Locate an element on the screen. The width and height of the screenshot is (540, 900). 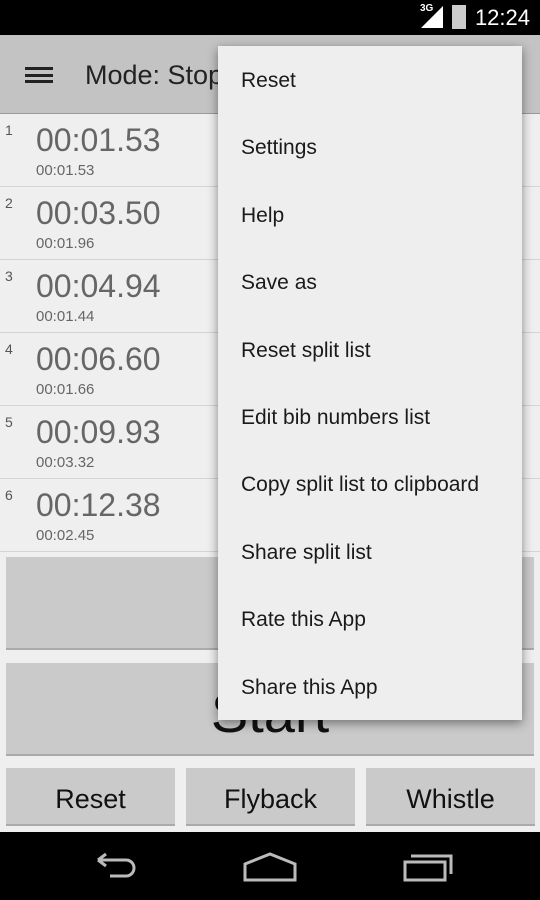
home-icon is located at coordinates (270, 867).